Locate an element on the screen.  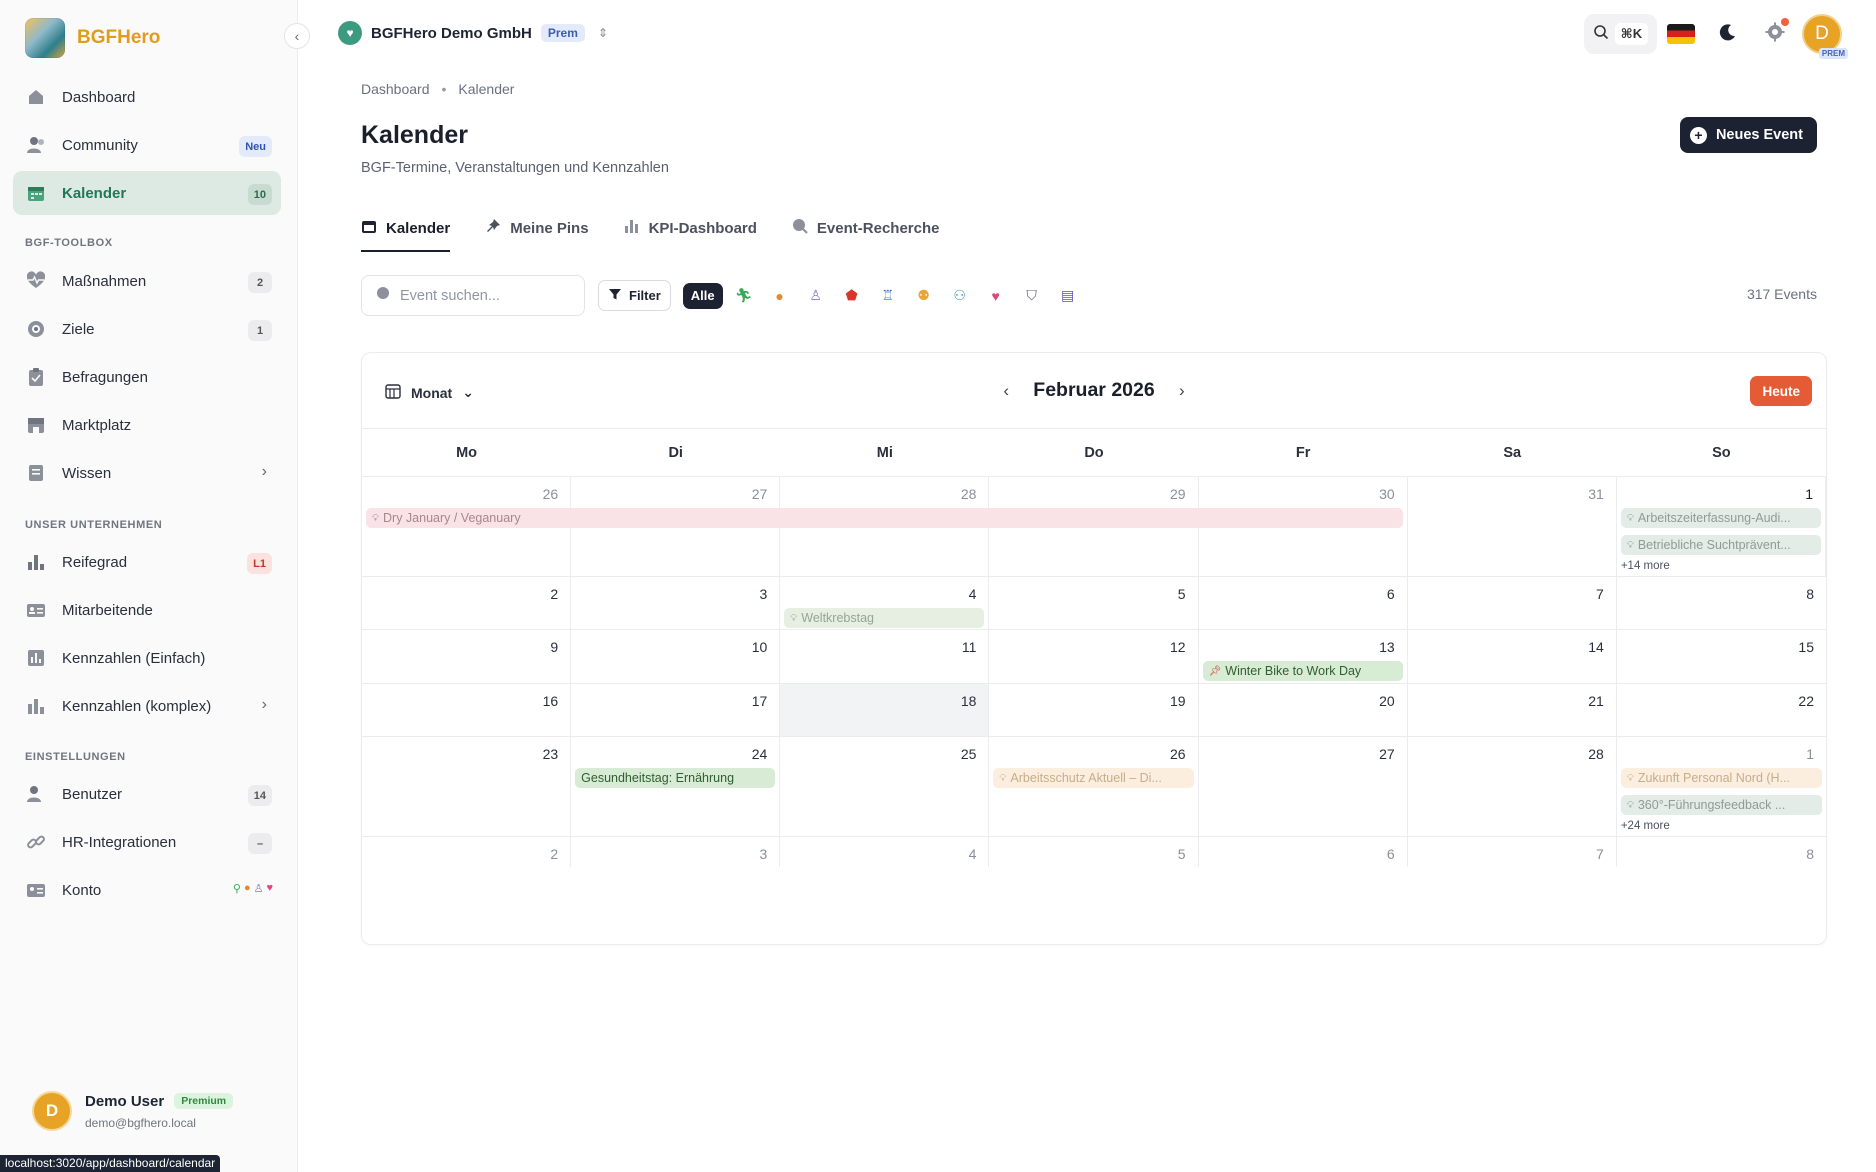
day-cell: 11 is located at coordinates (885, 656).